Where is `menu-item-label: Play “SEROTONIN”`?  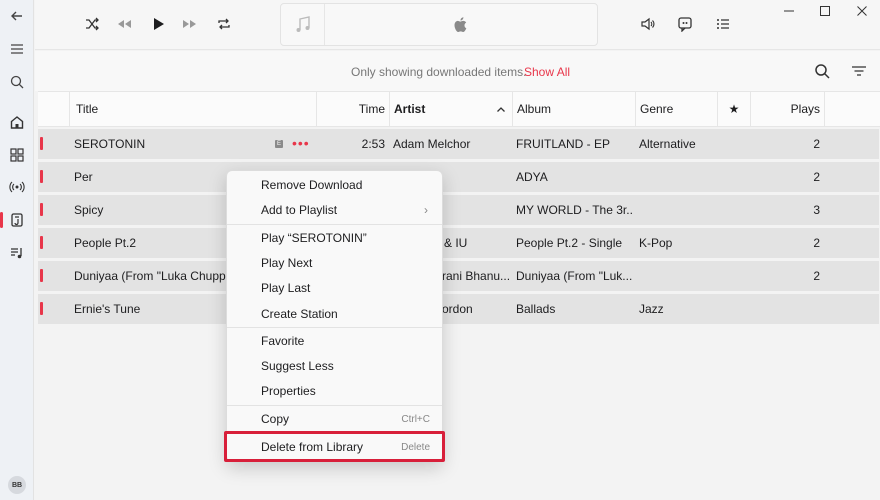 menu-item-label: Play “SEROTONIN” is located at coordinates (314, 238).